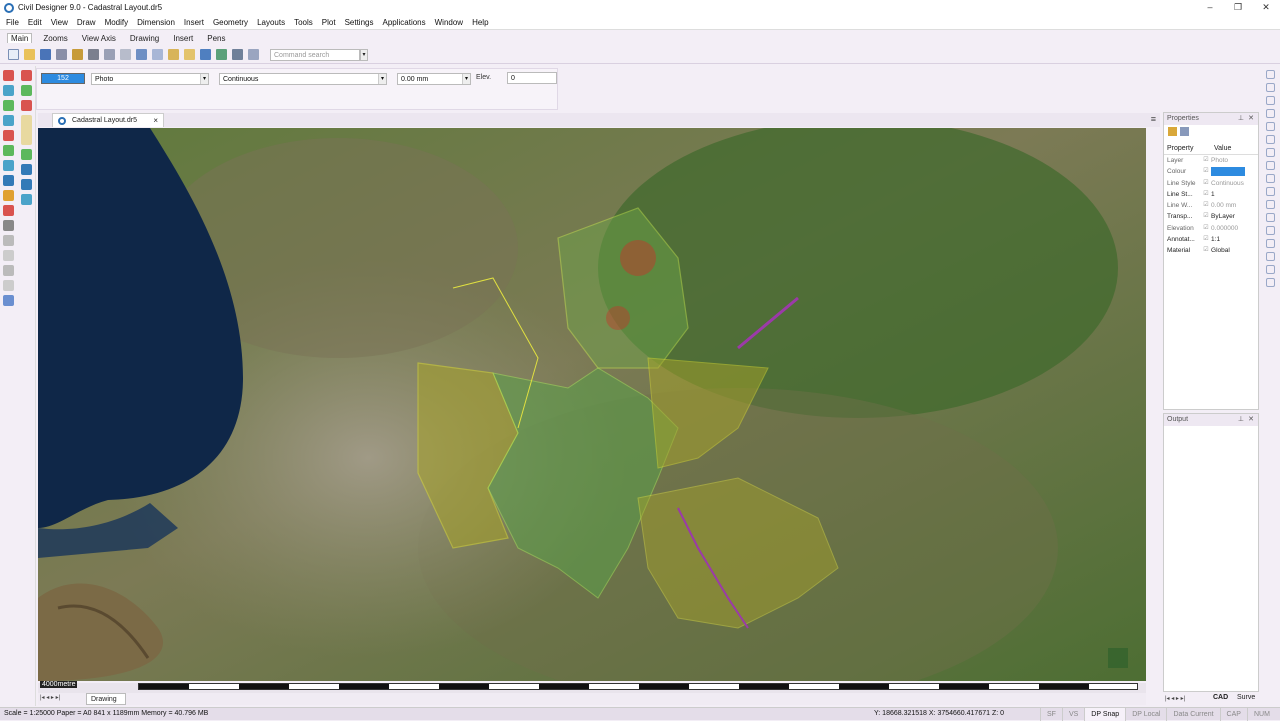 The width and height of the screenshot is (1280, 721). Describe the element at coordinates (8, 255) in the screenshot. I see `grid-icon` at that location.